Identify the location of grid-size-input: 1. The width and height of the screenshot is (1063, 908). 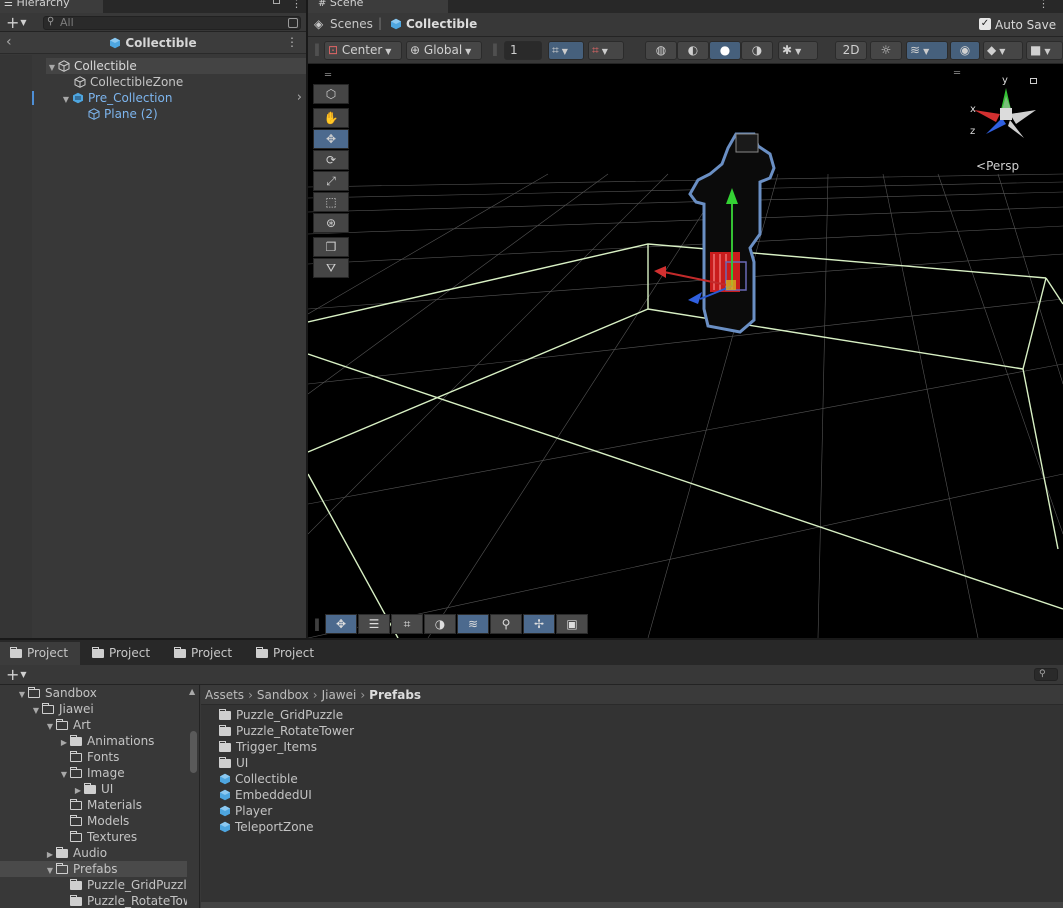
(523, 50).